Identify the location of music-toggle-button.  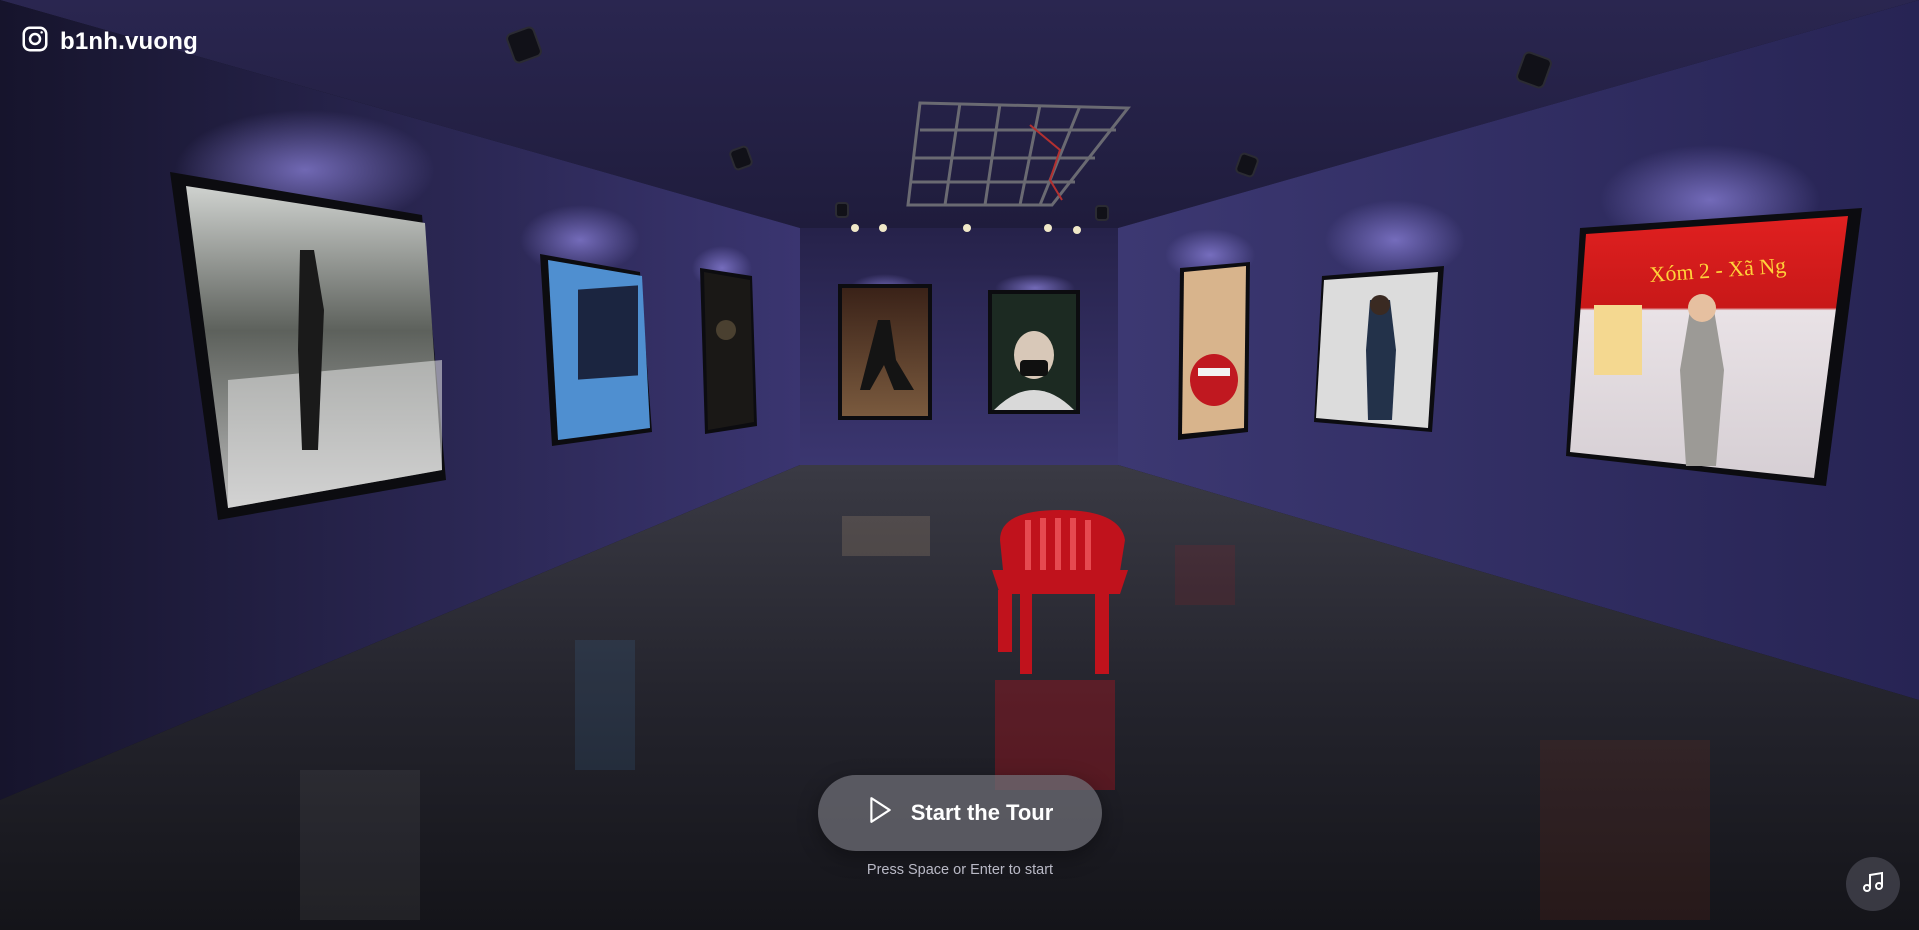
(1873, 884).